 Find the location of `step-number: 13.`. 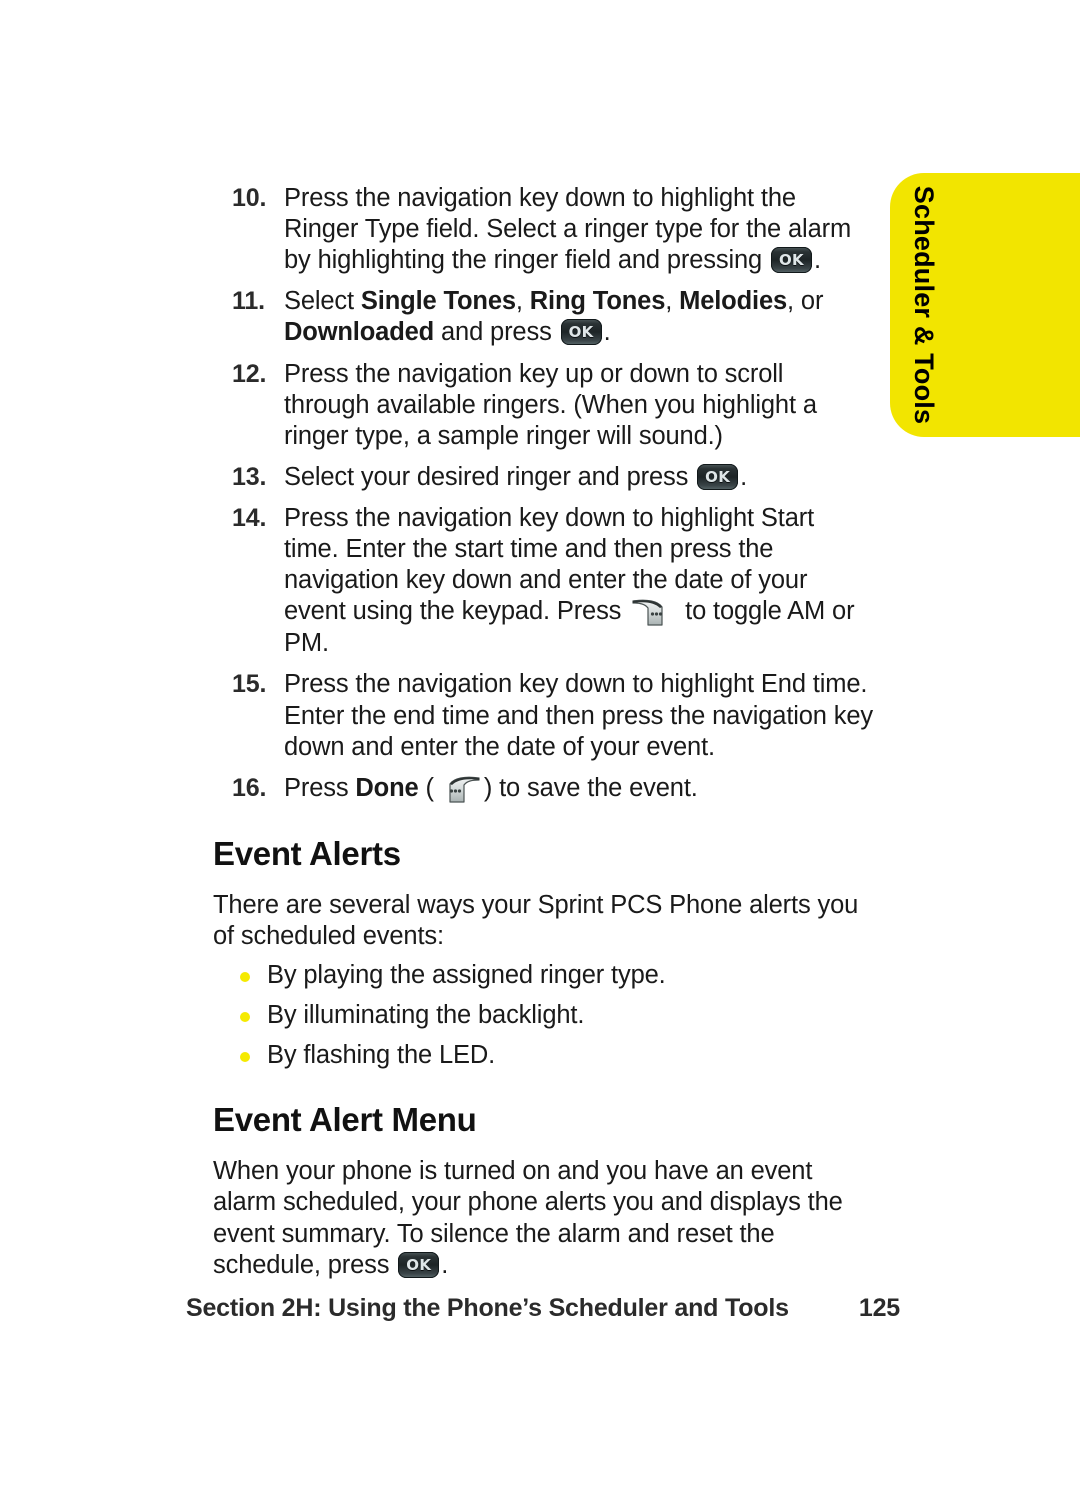

step-number: 13. is located at coordinates (249, 476).